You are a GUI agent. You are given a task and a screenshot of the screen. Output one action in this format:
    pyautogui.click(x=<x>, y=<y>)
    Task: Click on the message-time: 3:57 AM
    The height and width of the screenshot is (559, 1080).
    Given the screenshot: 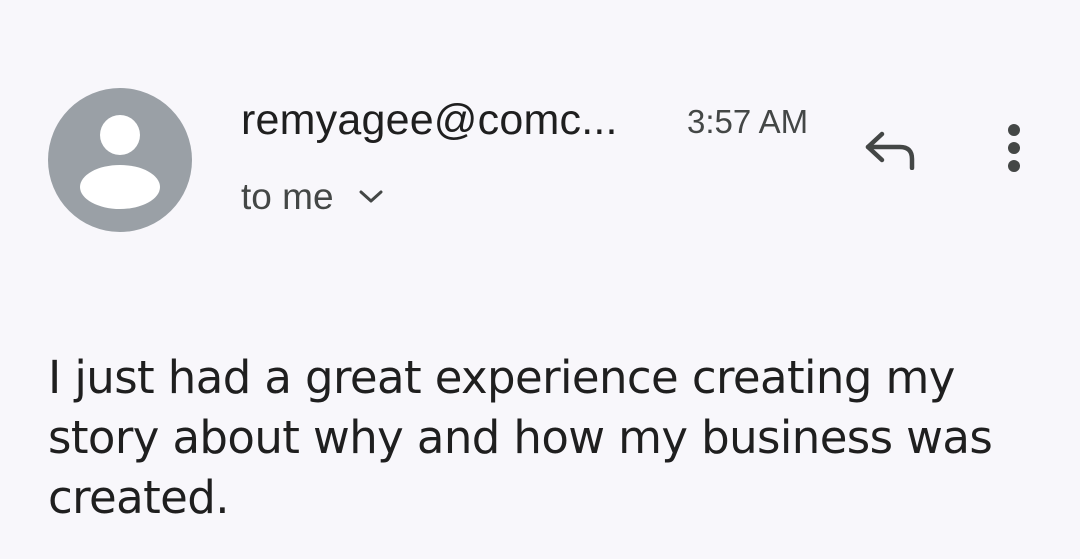 What is the action you would take?
    pyautogui.click(x=748, y=121)
    